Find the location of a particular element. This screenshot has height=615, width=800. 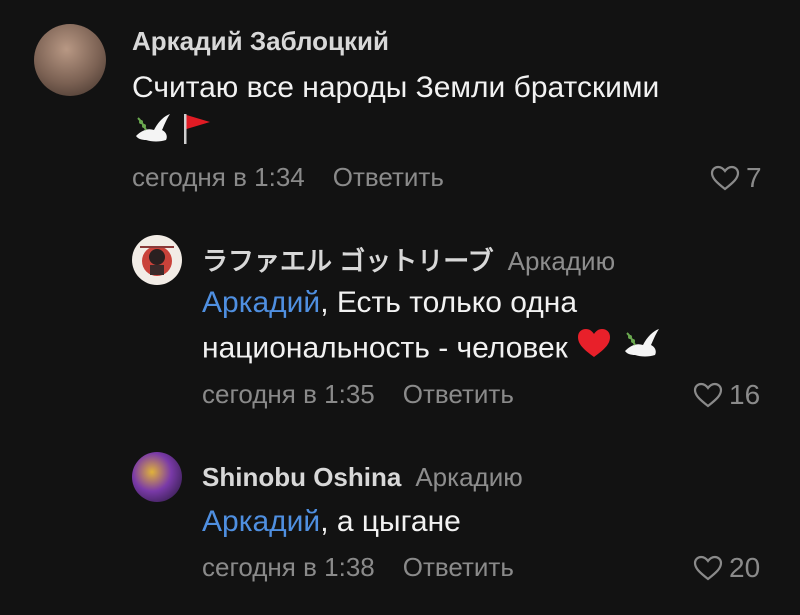

comment-meta: сегодня в 1:34 Ответить is located at coordinates (288, 177).